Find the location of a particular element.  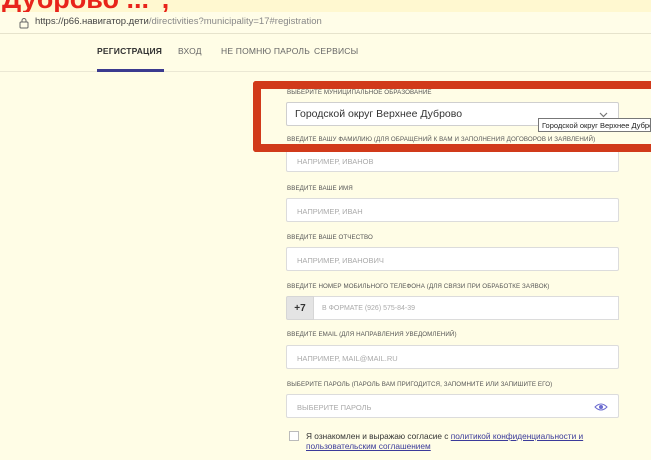

eye-icon is located at coordinates (601, 407).